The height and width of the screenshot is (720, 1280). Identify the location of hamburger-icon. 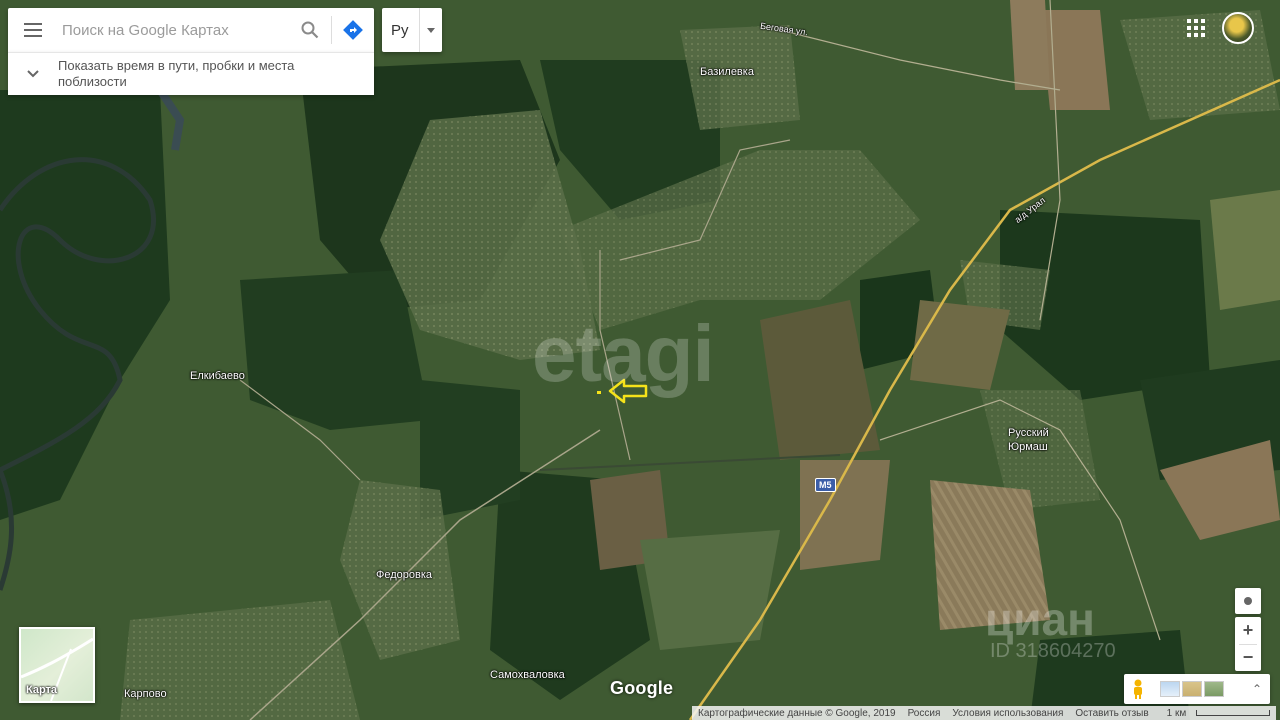
(33, 30).